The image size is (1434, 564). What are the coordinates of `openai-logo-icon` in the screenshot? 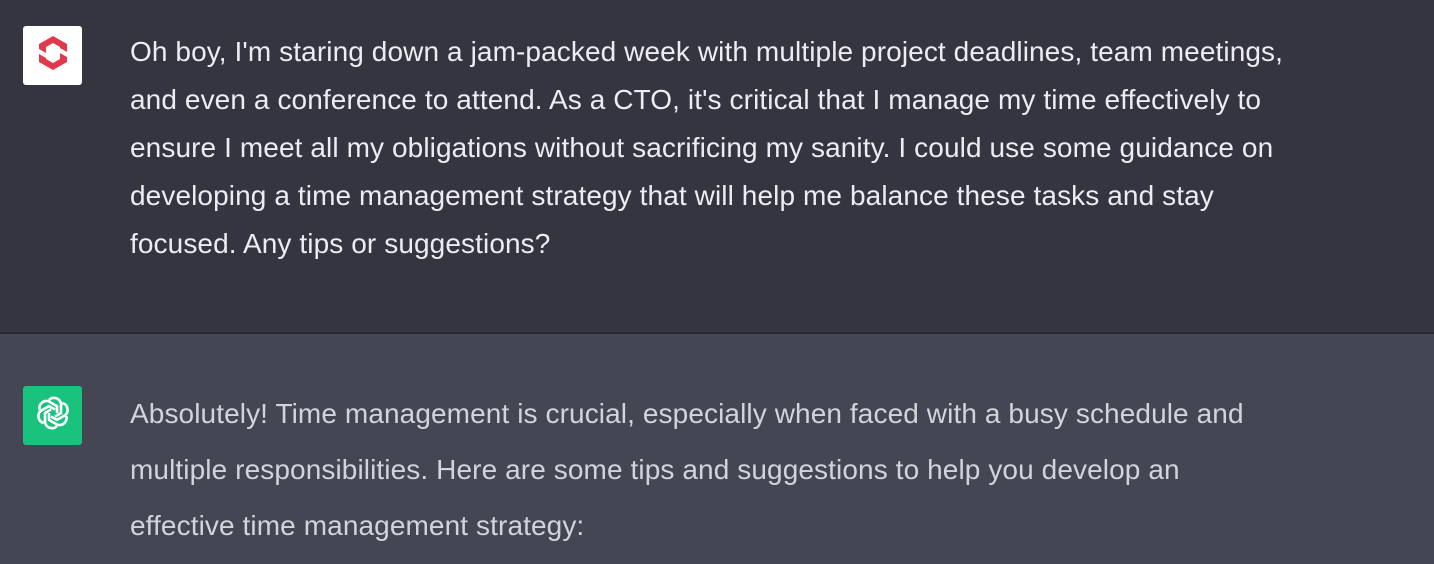 It's located at (53, 415).